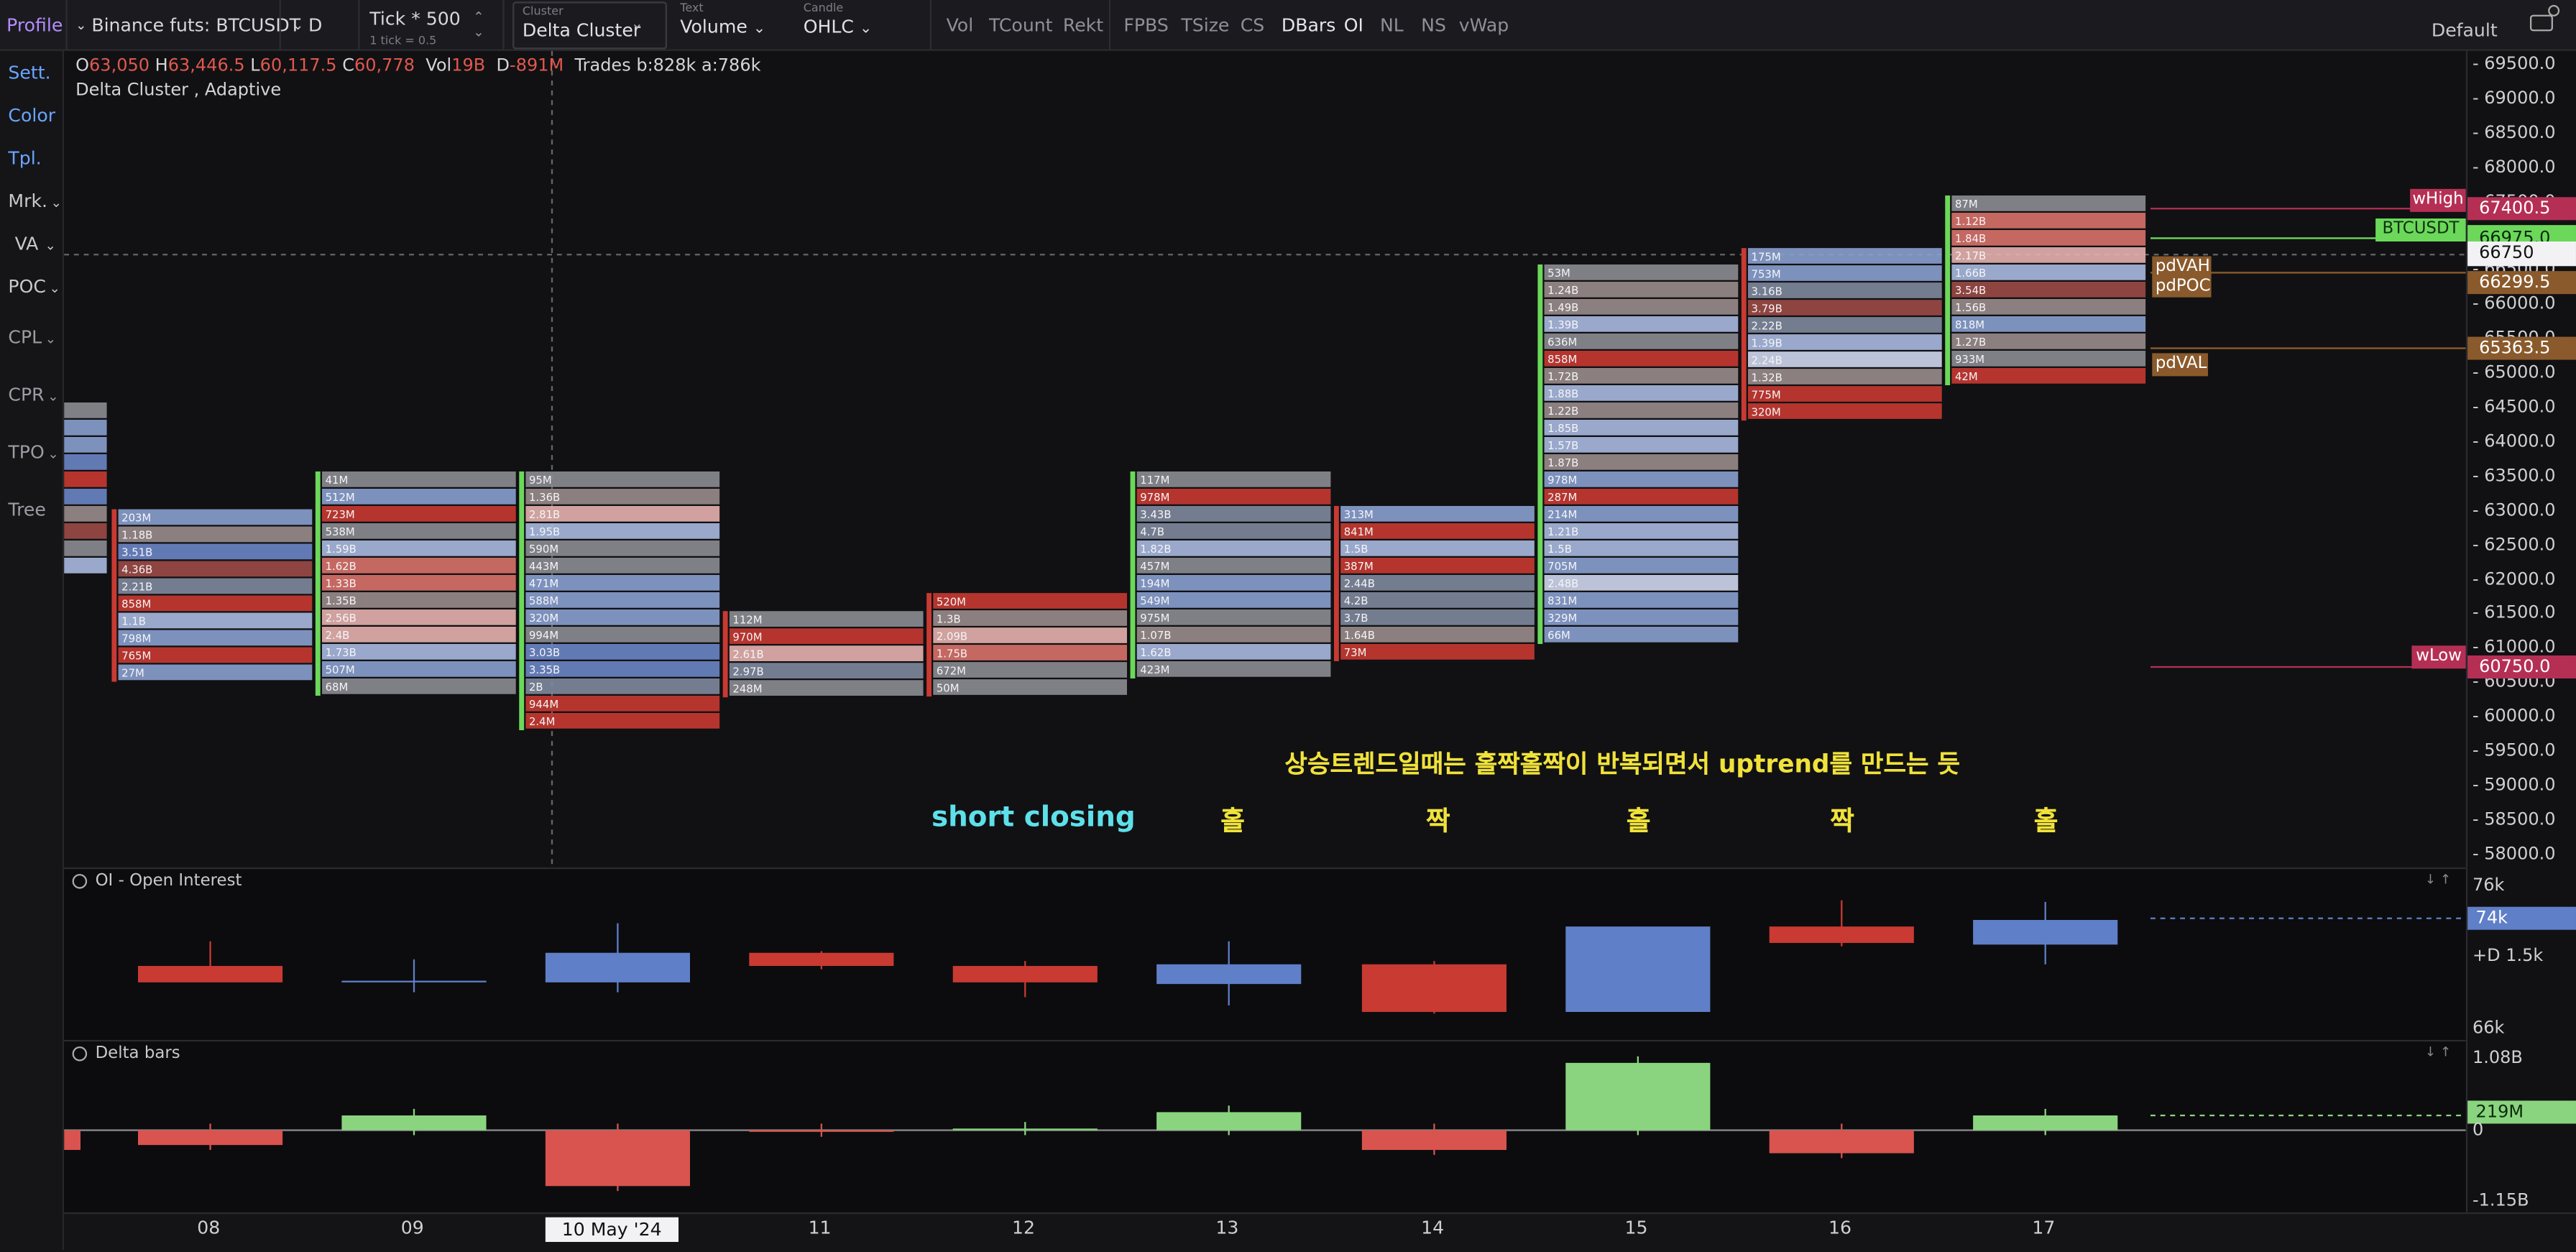 Image resolution: width=2576 pixels, height=1252 pixels. Describe the element at coordinates (503, 65) in the screenshot. I see `delta-label: D` at that location.